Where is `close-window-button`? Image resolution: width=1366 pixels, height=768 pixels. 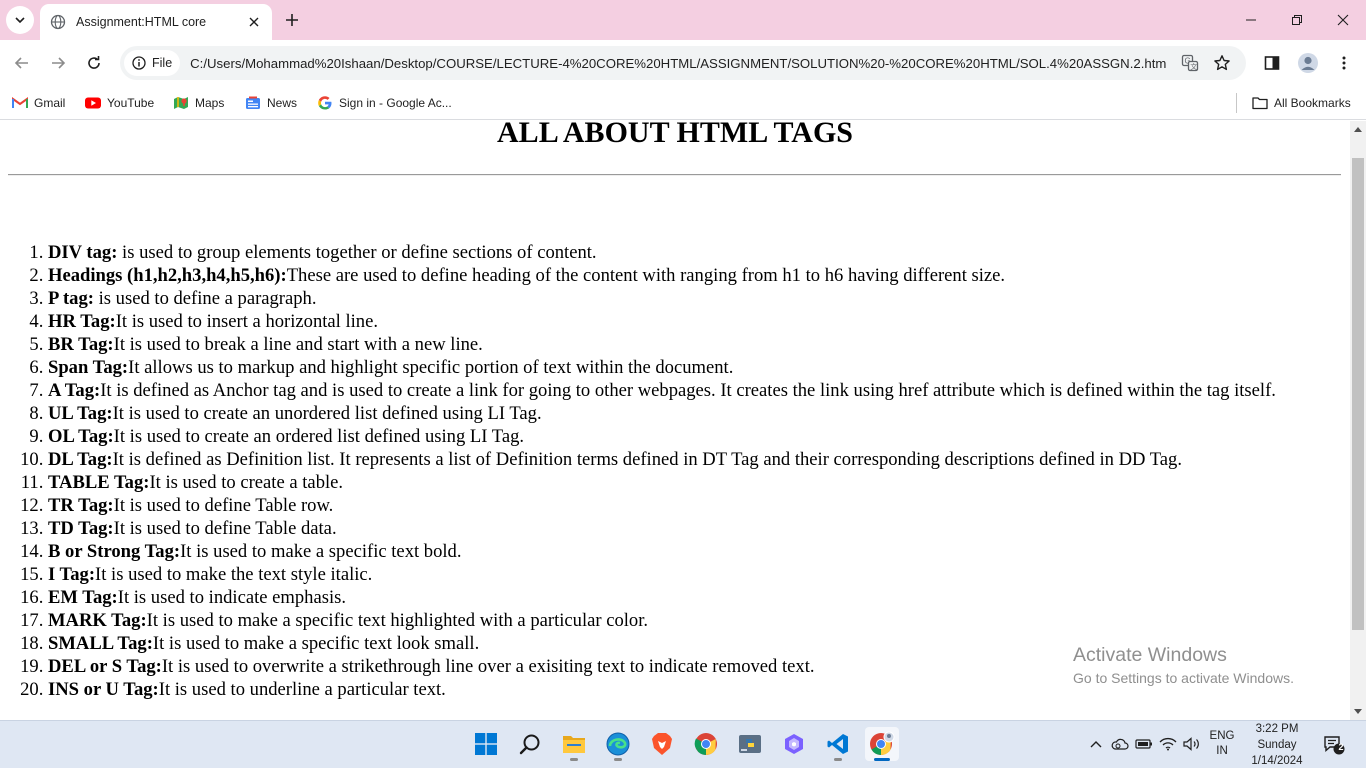 close-window-button is located at coordinates (1343, 20).